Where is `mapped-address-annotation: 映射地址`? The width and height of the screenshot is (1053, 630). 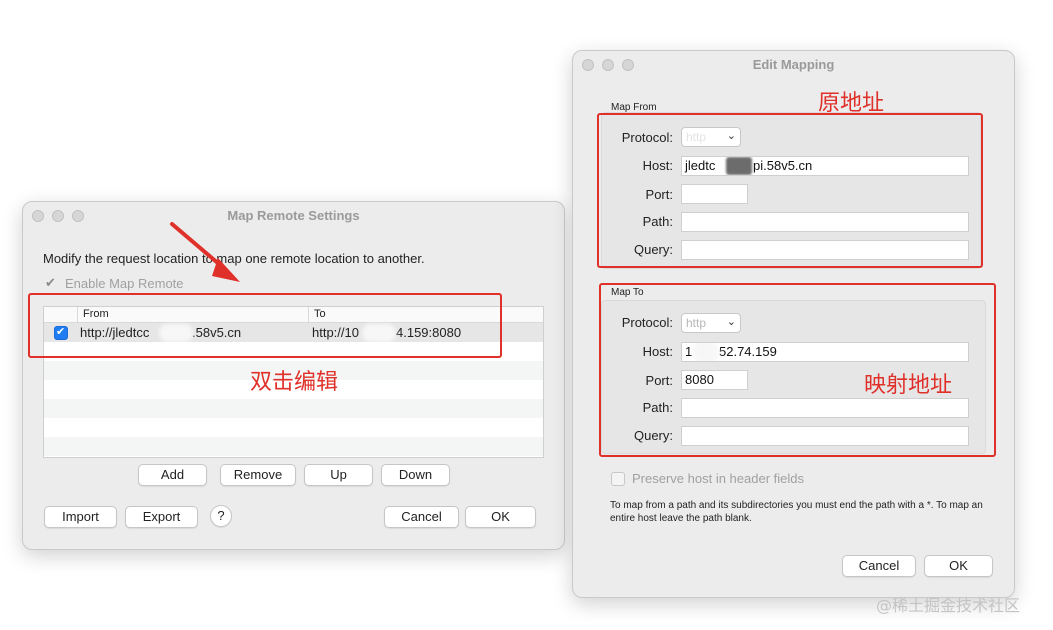 mapped-address-annotation: 映射地址 is located at coordinates (908, 385).